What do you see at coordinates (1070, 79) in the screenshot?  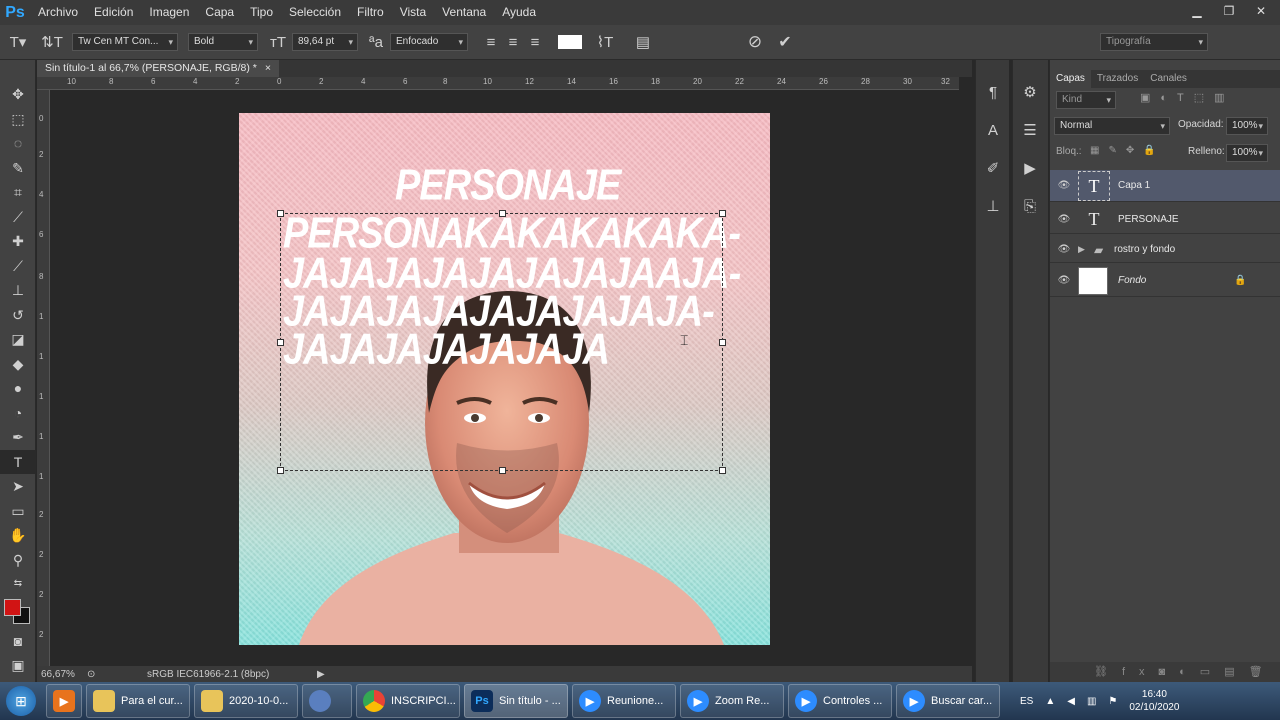 I see `tab-capas: Capas` at bounding box center [1070, 79].